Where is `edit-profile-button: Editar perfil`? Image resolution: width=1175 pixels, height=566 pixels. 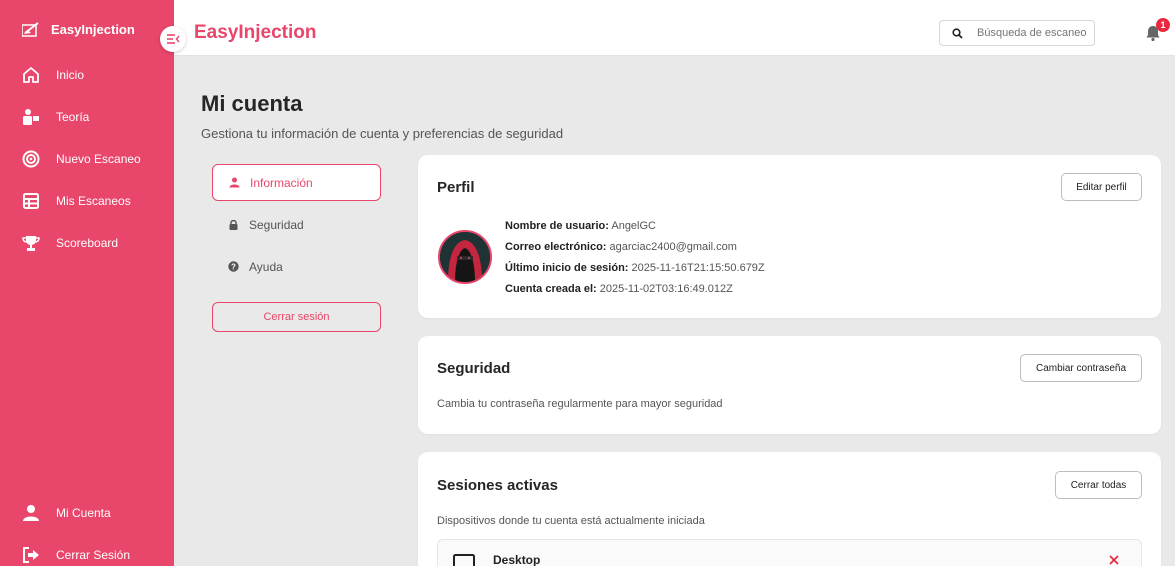 edit-profile-button: Editar perfil is located at coordinates (1101, 187).